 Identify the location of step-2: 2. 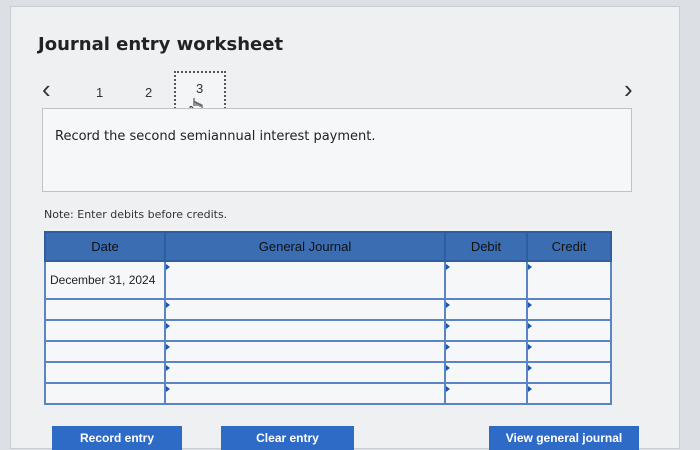
(148, 92).